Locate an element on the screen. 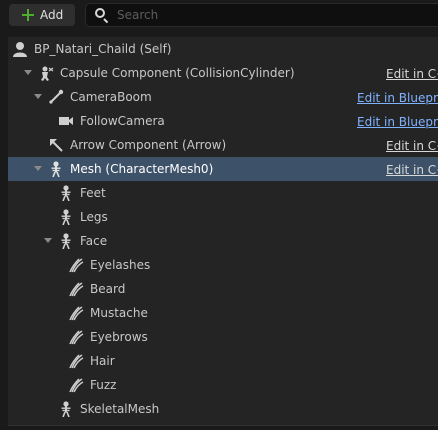 The height and width of the screenshot is (430, 438). tree-row-face: Face is located at coordinates (223, 241).